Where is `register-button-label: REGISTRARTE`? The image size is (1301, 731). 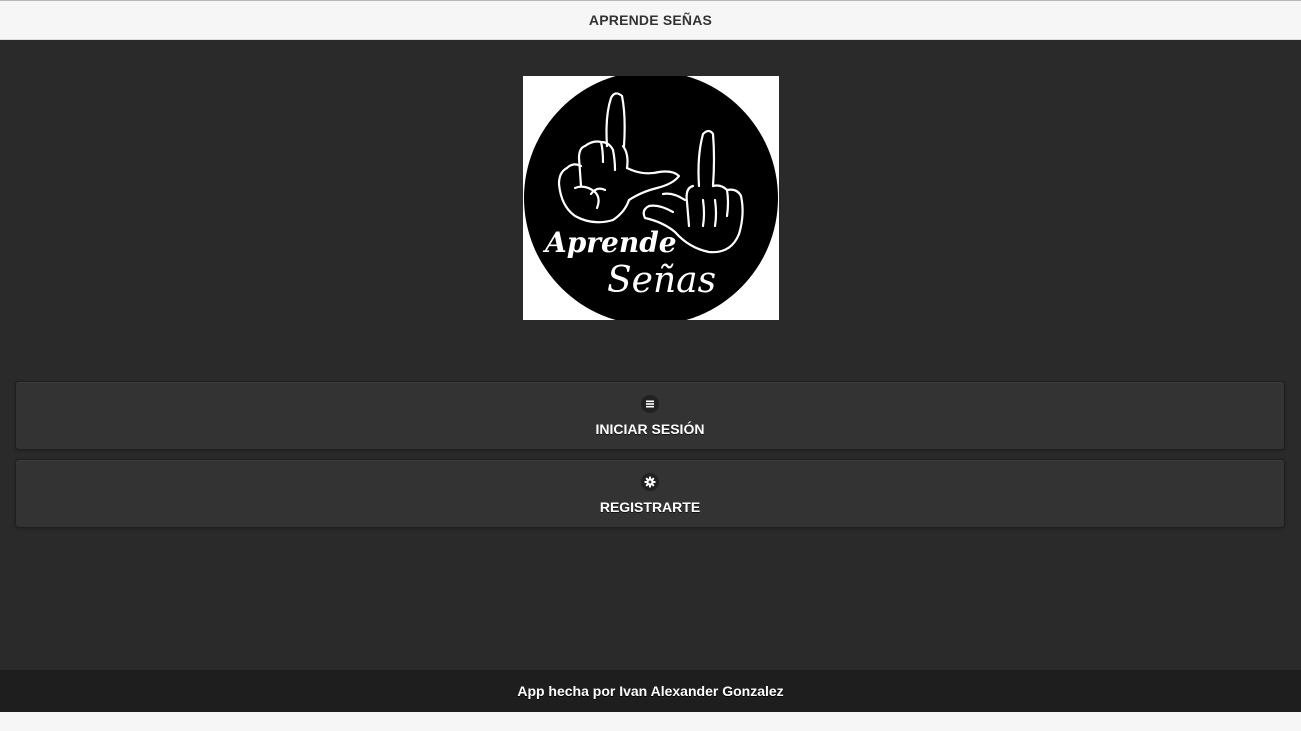 register-button-label: REGISTRARTE is located at coordinates (650, 506).